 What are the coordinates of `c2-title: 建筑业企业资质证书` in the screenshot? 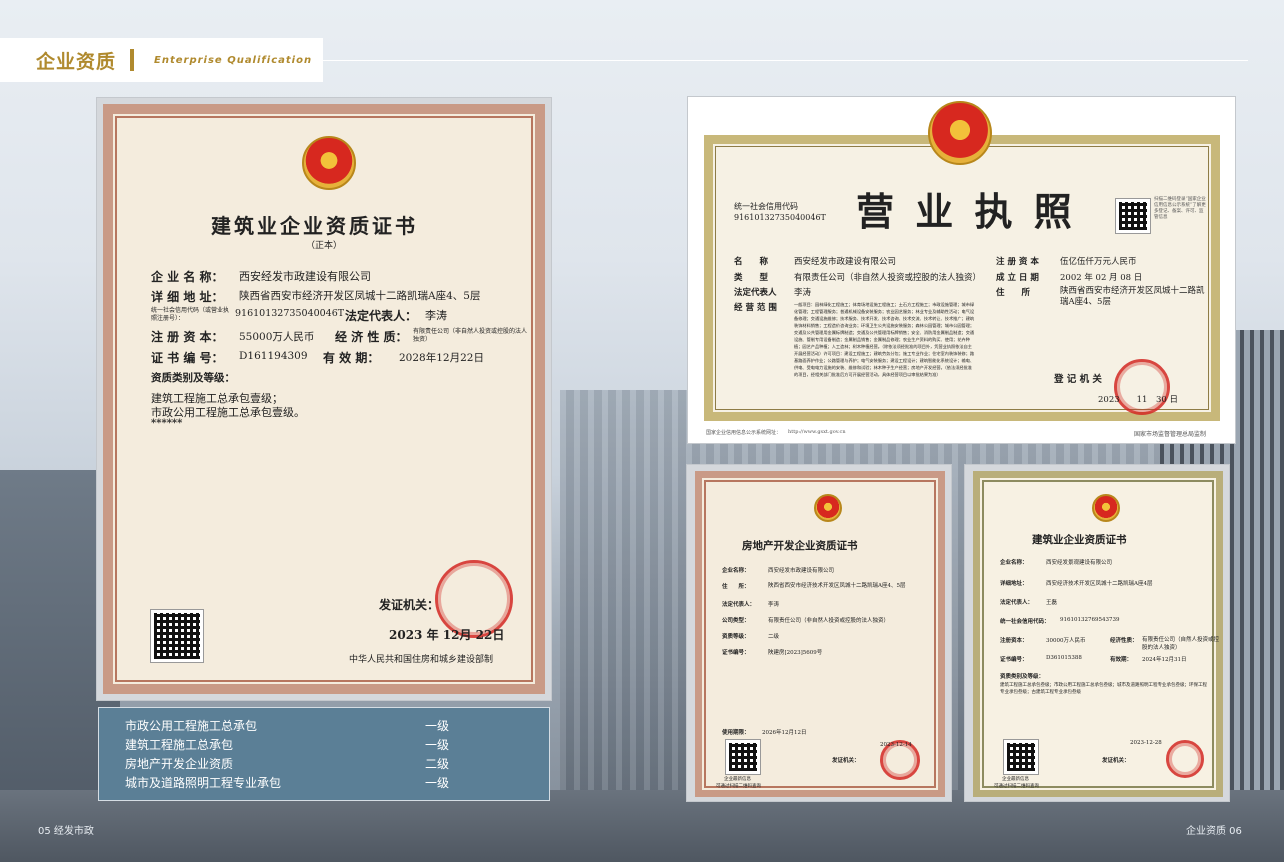 It's located at (1079, 540).